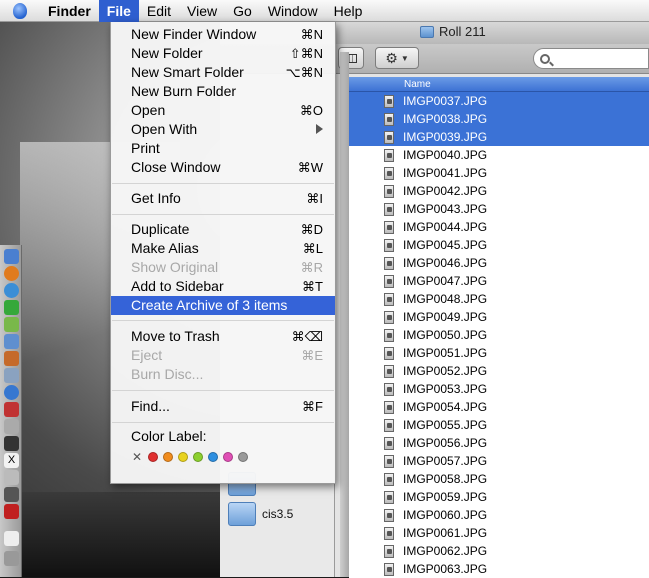  Describe the element at coordinates (499, 407) in the screenshot. I see `list-item: IMGP0054.JPG` at that location.